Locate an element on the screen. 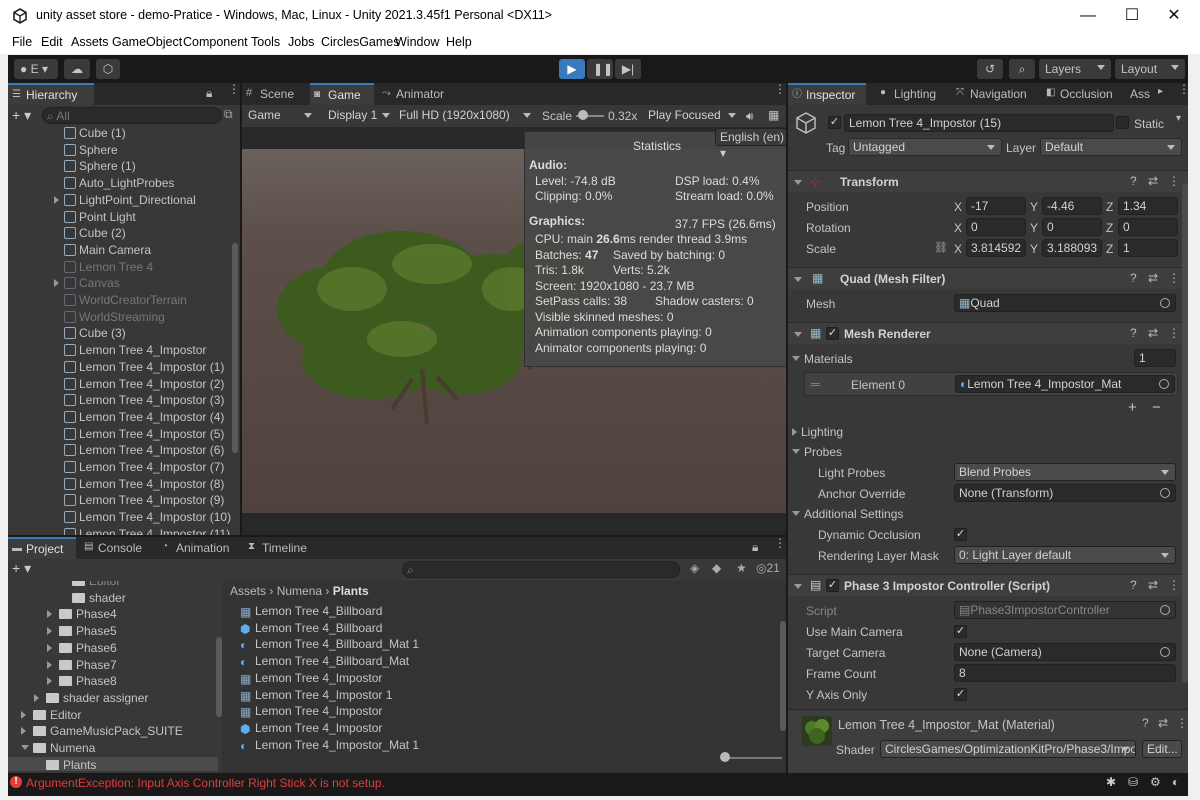  menu-component: Component is located at coordinates (215, 42).